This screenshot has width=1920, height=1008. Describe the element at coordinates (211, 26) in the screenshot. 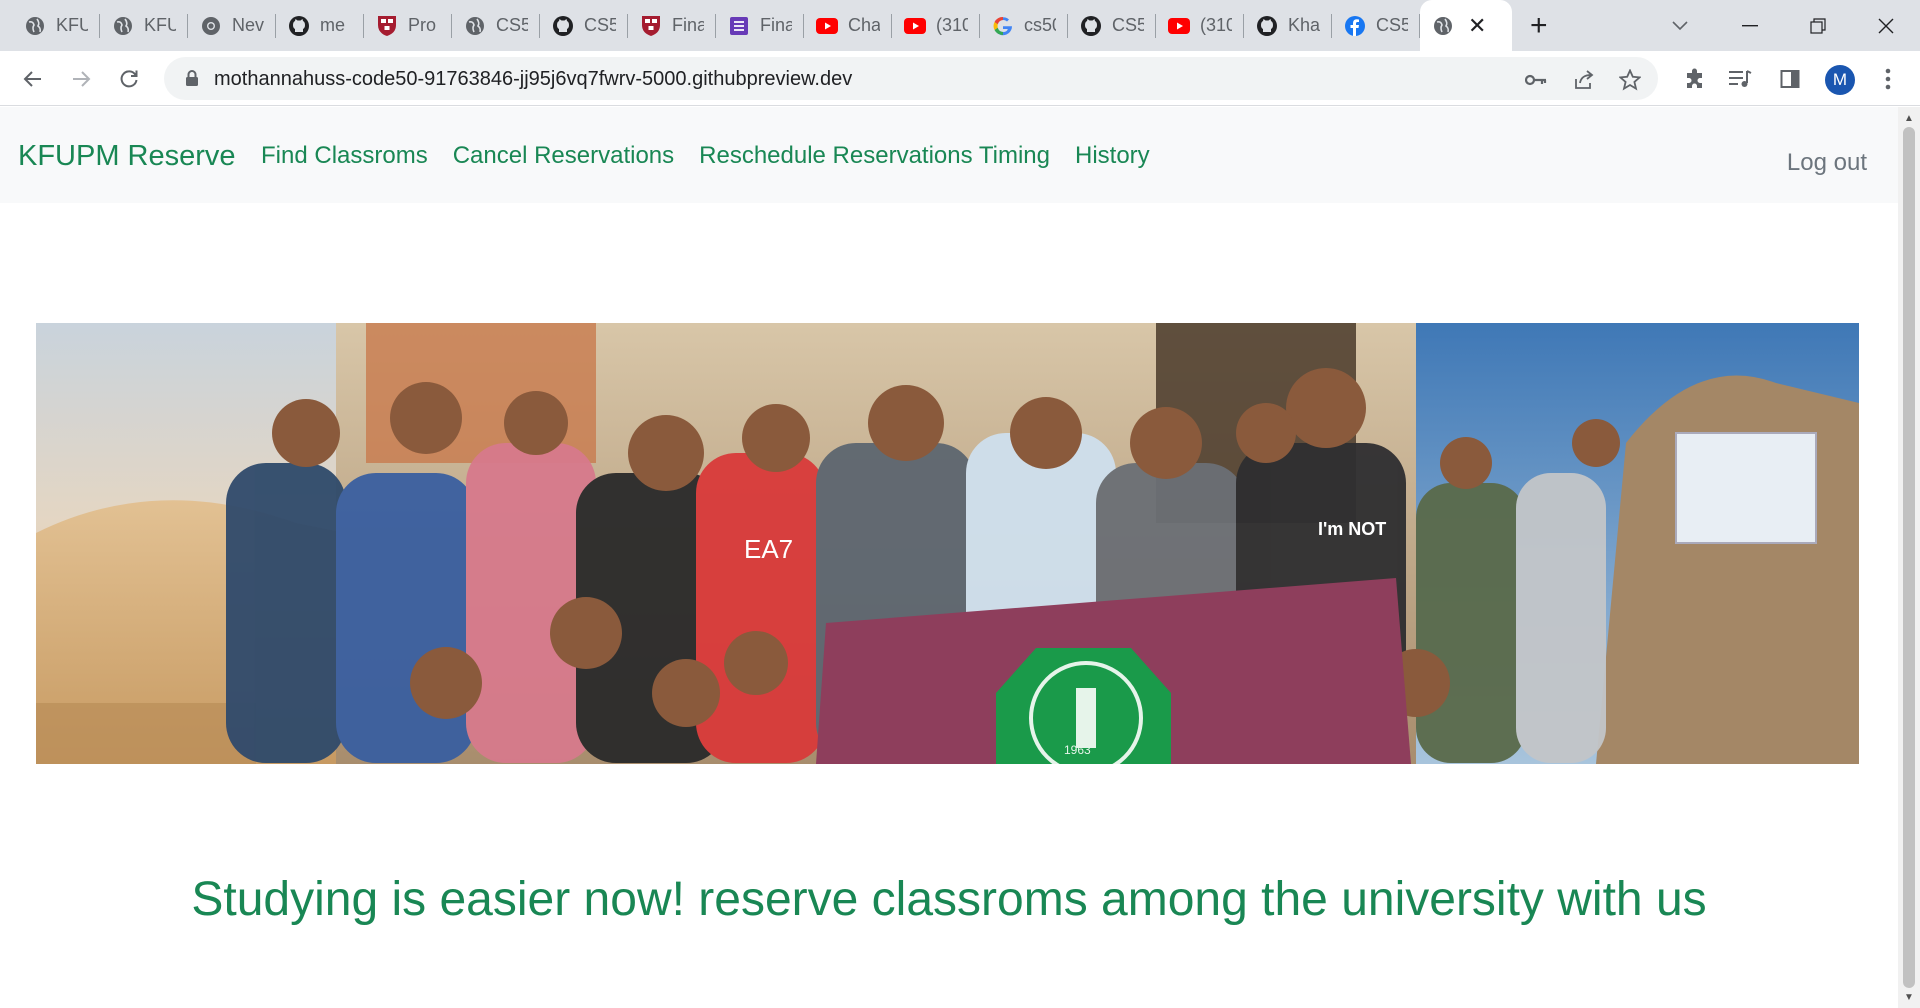

I see `chrome-icon` at that location.